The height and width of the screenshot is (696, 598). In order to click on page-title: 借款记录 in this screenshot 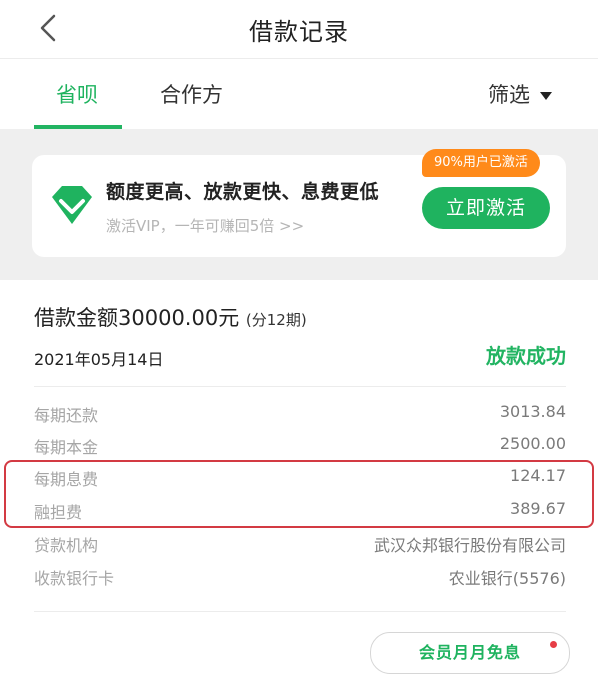, I will do `click(299, 32)`.